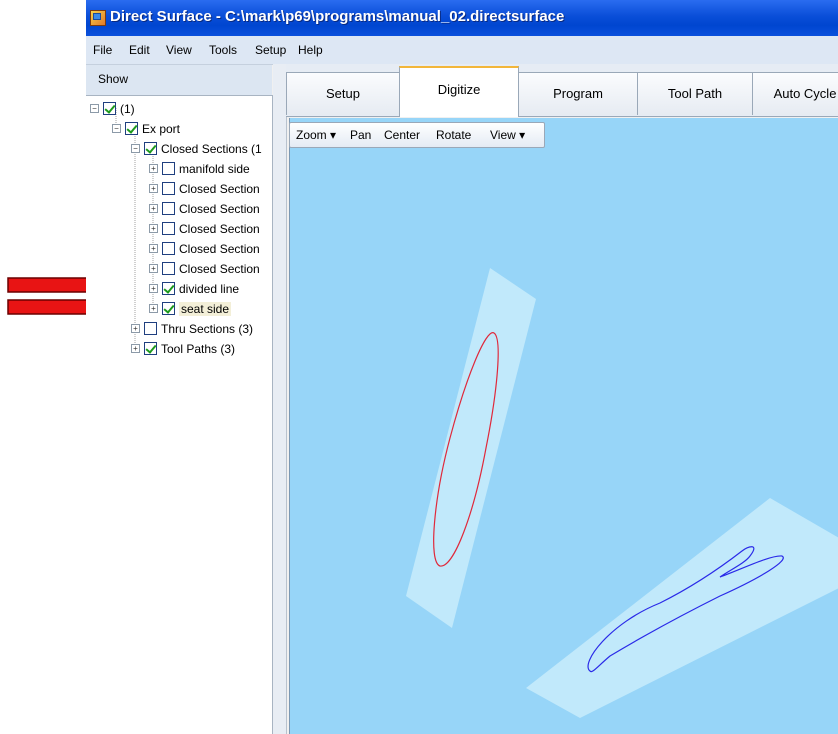 The height and width of the screenshot is (734, 838). Describe the element at coordinates (310, 50) in the screenshot. I see `menu-help: Help` at that location.